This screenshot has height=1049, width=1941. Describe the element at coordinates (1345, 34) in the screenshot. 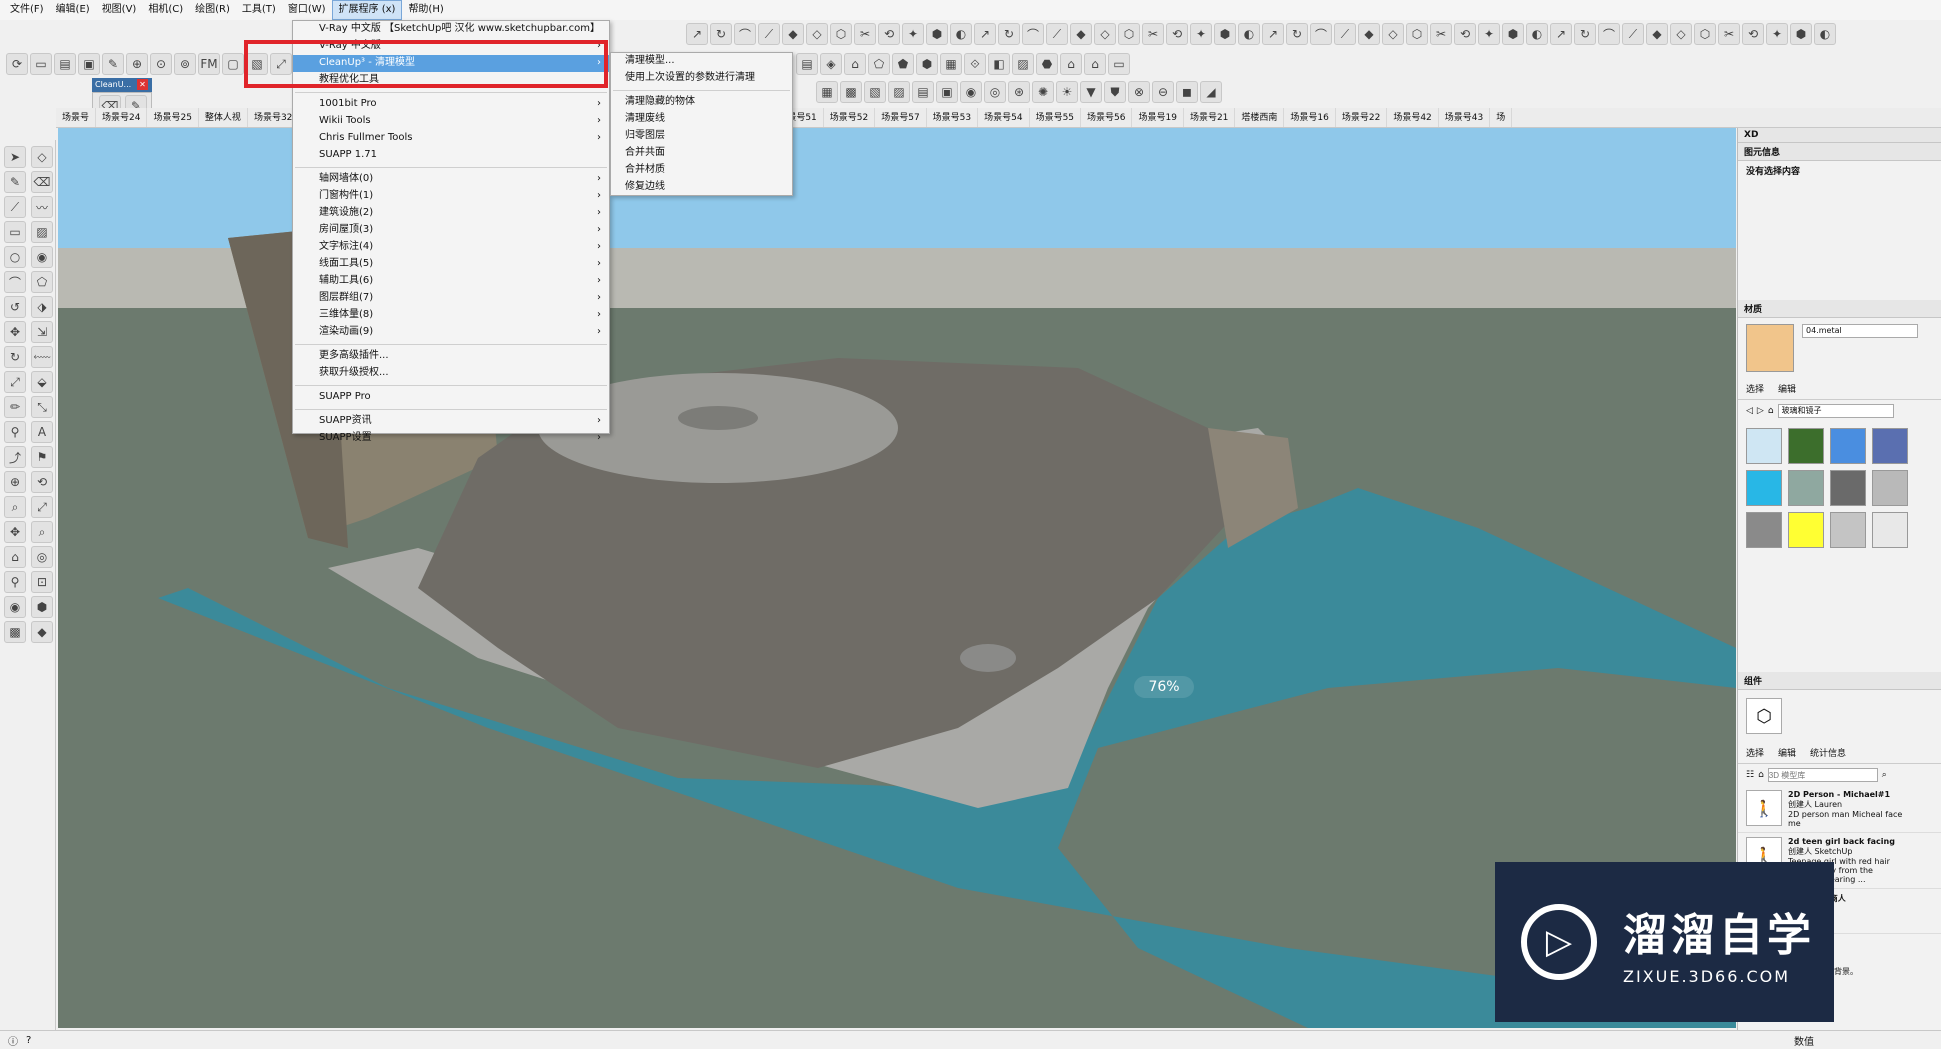

I see `top-tool-icon-27: ⟋` at that location.